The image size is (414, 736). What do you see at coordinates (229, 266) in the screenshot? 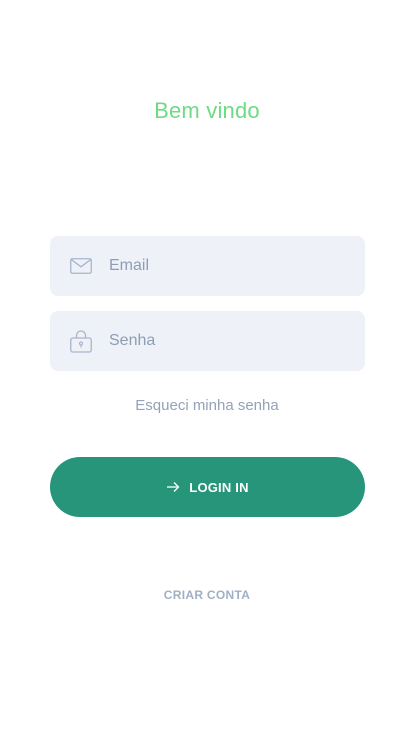
I see `email-input` at bounding box center [229, 266].